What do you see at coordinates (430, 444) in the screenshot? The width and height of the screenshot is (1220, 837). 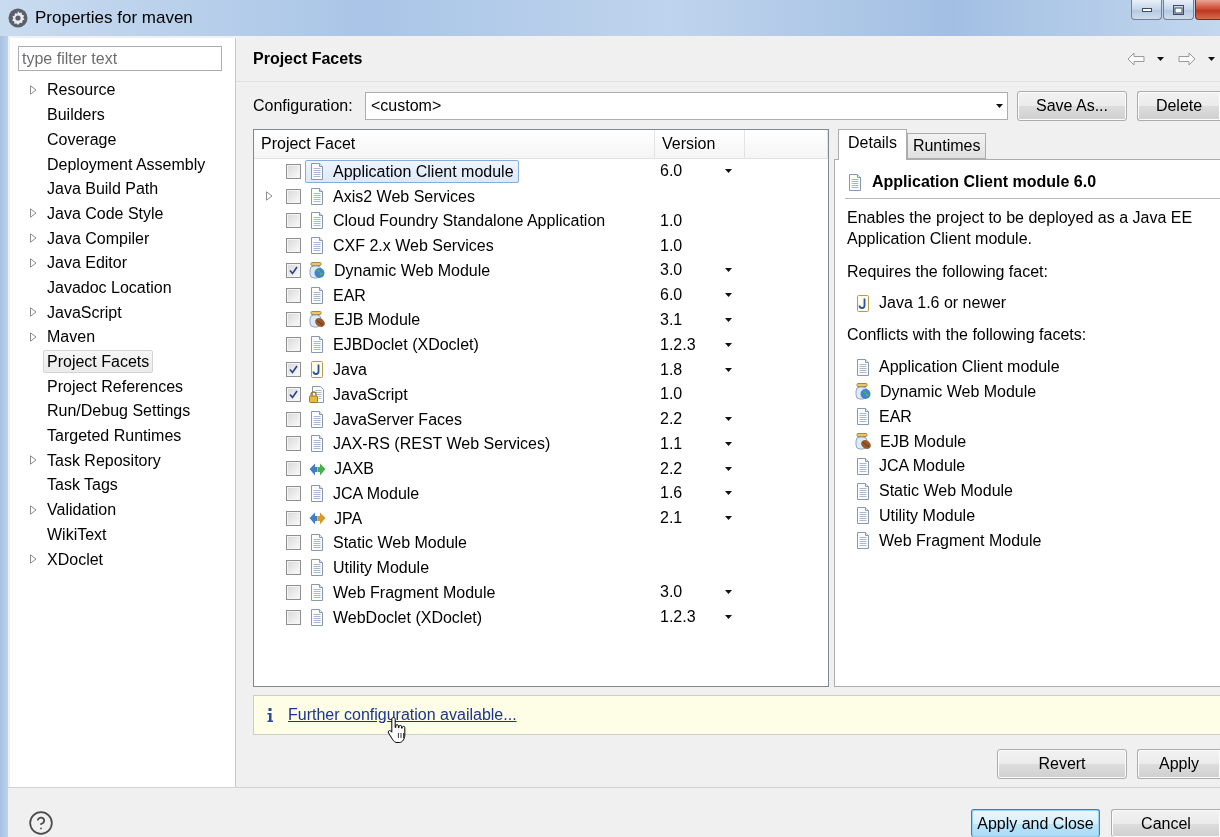 I see `facet-item: JAX-RS (REST Web Services)` at bounding box center [430, 444].